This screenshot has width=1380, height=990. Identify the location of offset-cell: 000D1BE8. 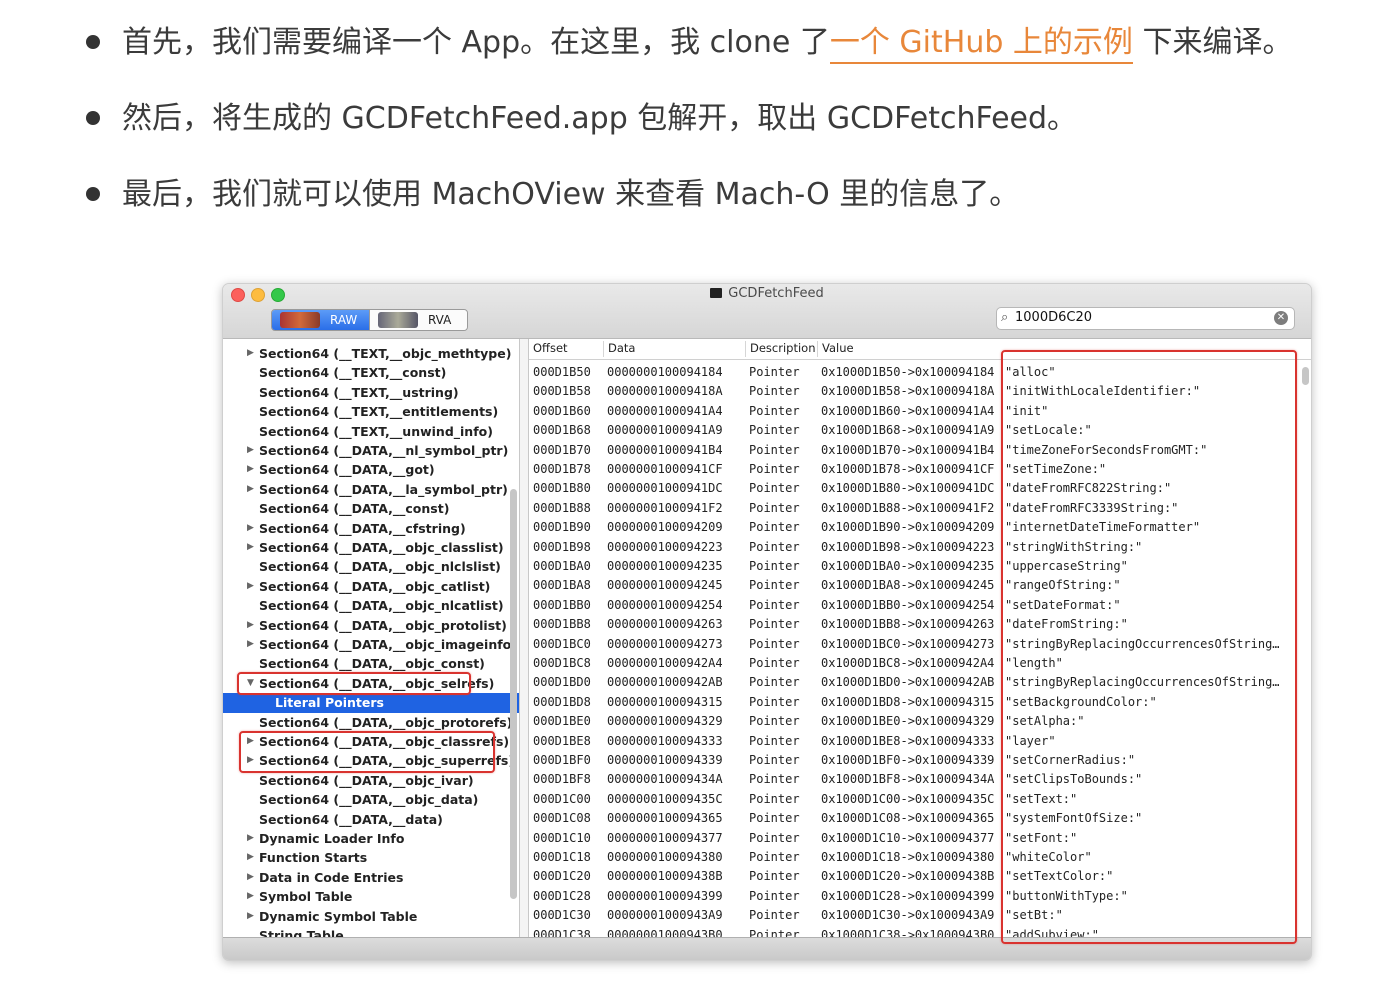
(562, 740).